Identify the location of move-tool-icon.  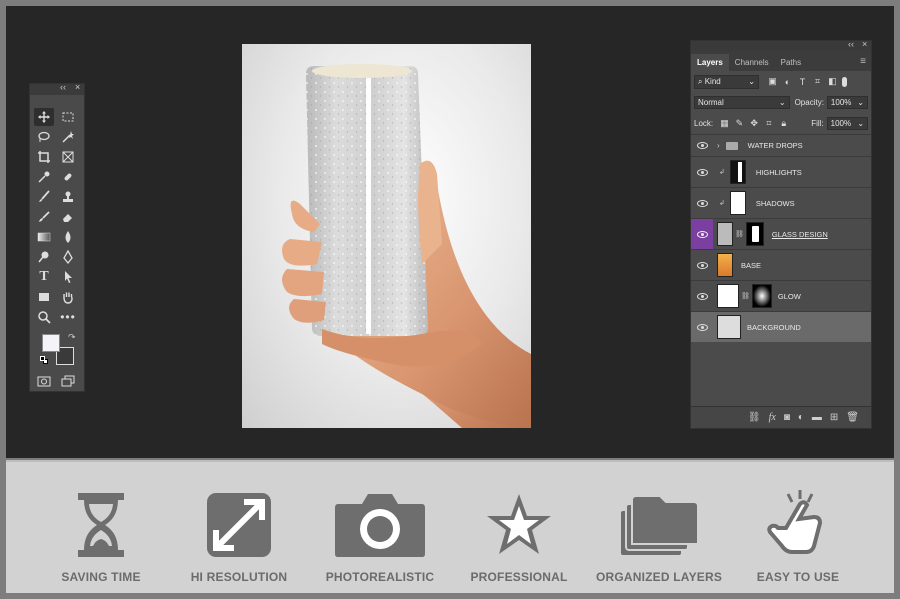
(44, 117).